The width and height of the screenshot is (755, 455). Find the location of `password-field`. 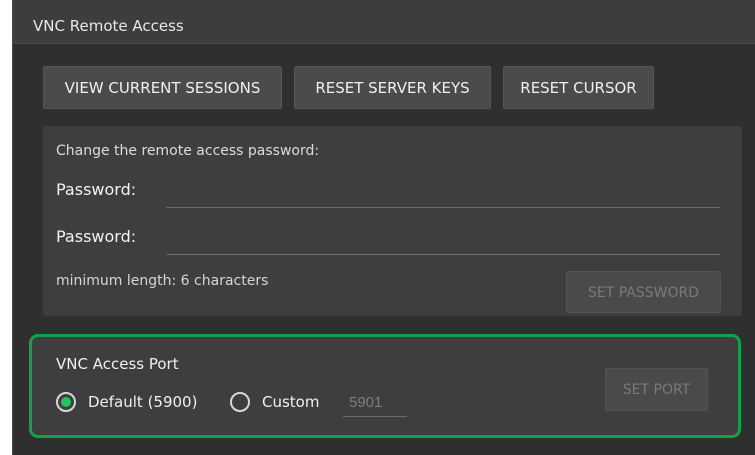

password-field is located at coordinates (443, 196).